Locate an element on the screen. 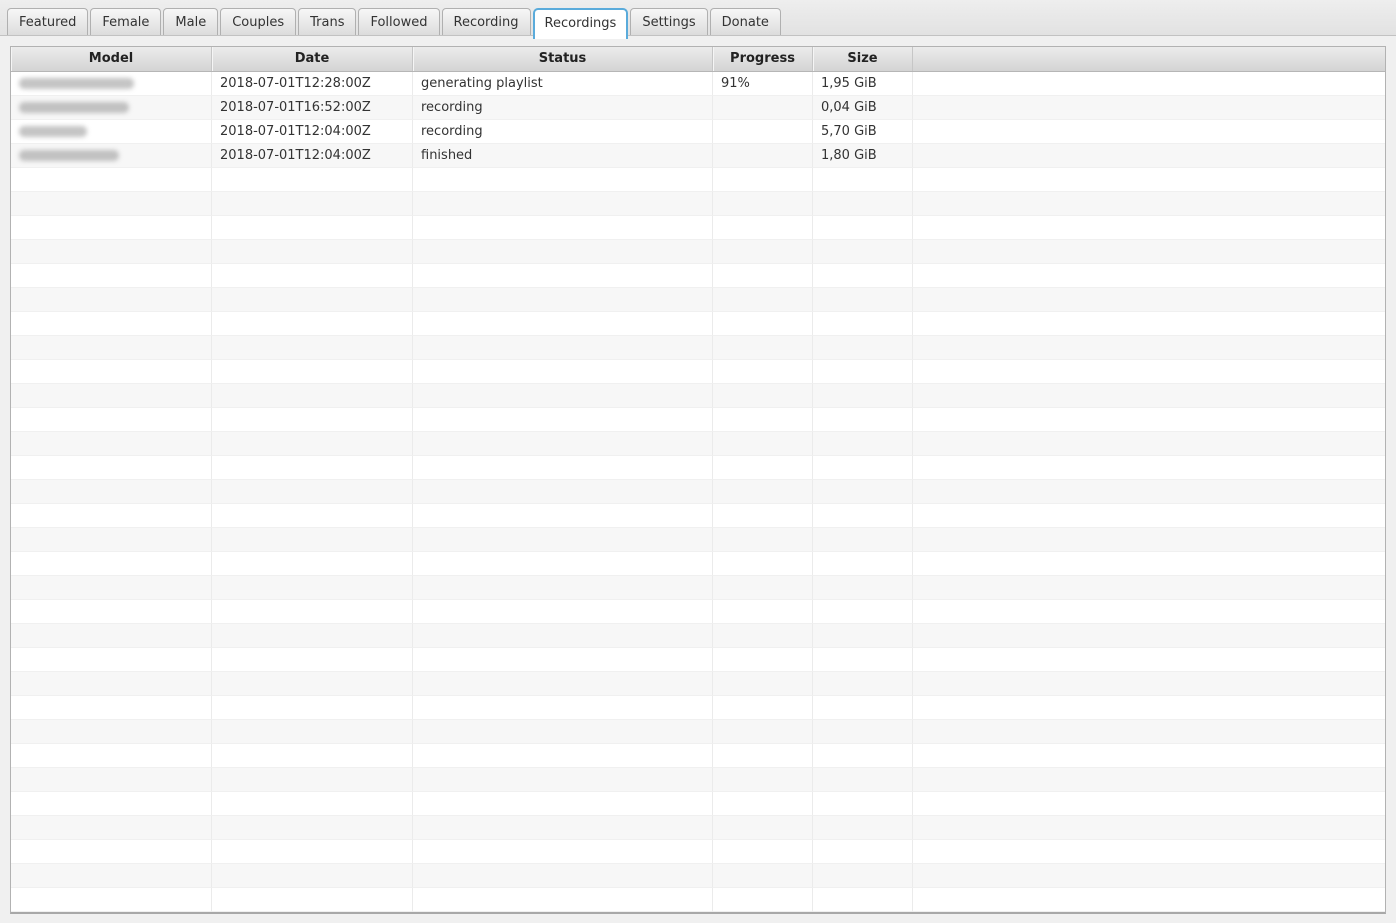 This screenshot has height=923, width=1396. cell-progress: 91% is located at coordinates (763, 84).